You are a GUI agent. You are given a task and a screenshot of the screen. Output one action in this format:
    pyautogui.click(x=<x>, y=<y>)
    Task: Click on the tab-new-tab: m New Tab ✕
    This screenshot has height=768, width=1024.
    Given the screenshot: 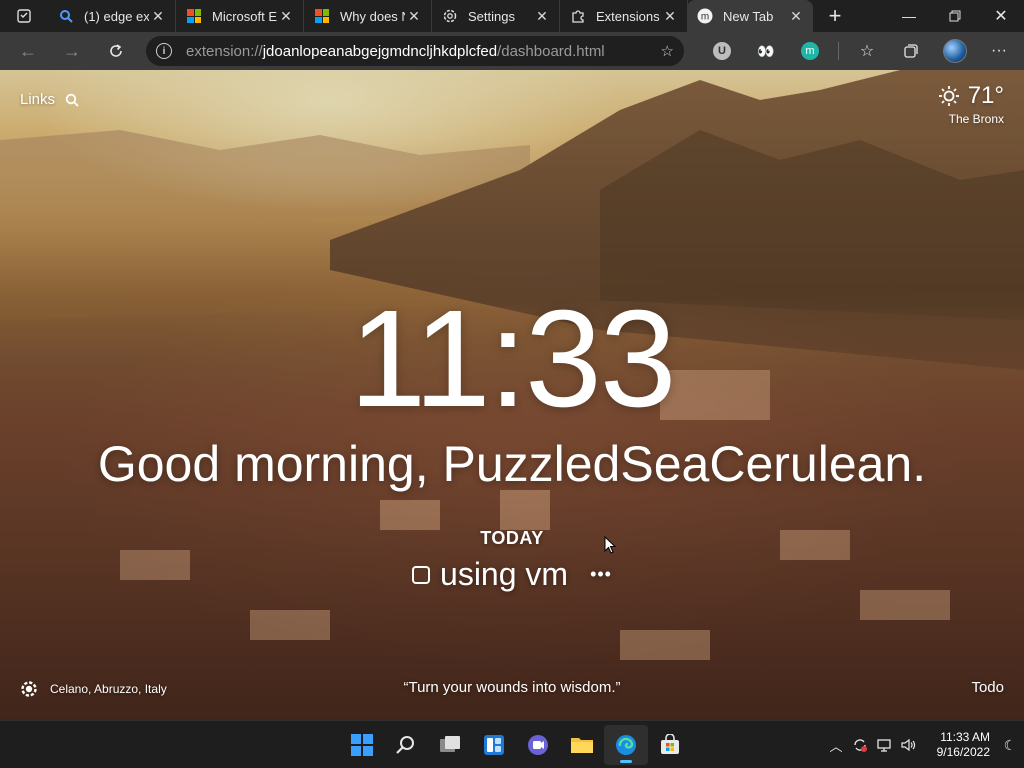 What is the action you would take?
    pyautogui.click(x=750, y=16)
    